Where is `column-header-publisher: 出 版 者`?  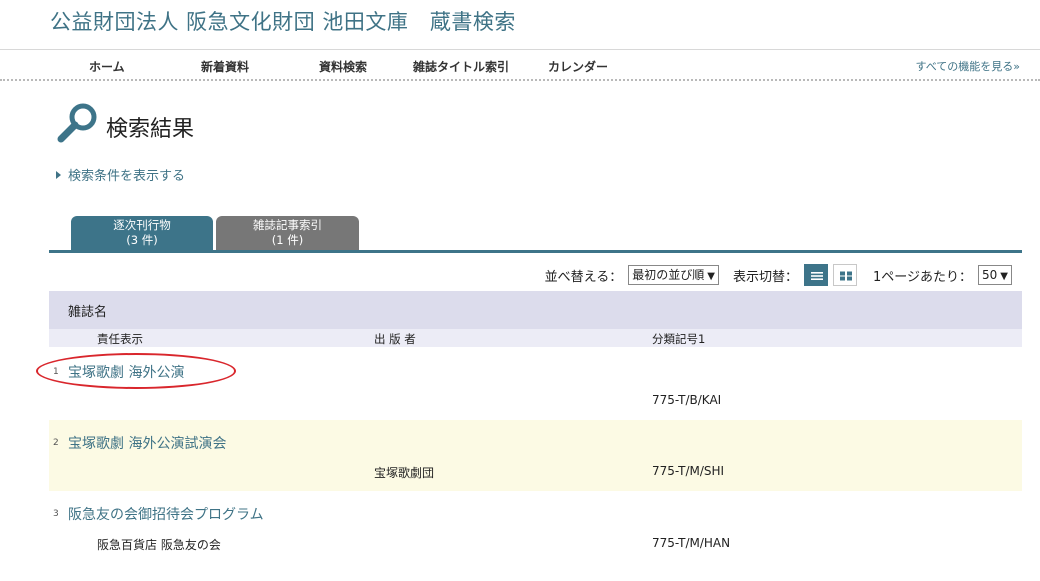 column-header-publisher: 出 版 者 is located at coordinates (395, 339).